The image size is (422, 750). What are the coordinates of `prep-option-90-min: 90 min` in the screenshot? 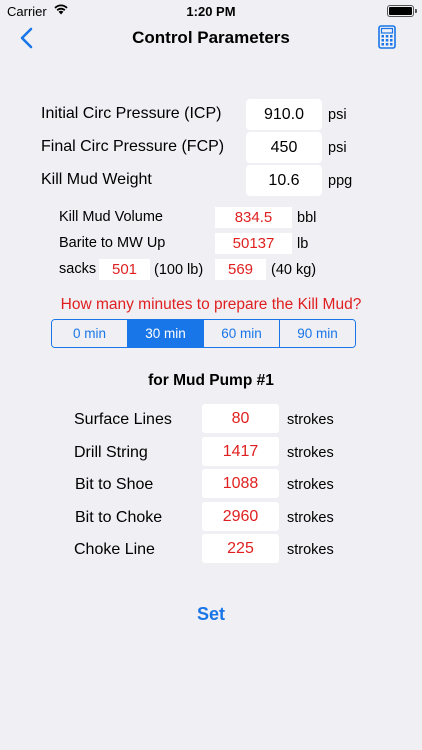 It's located at (317, 333).